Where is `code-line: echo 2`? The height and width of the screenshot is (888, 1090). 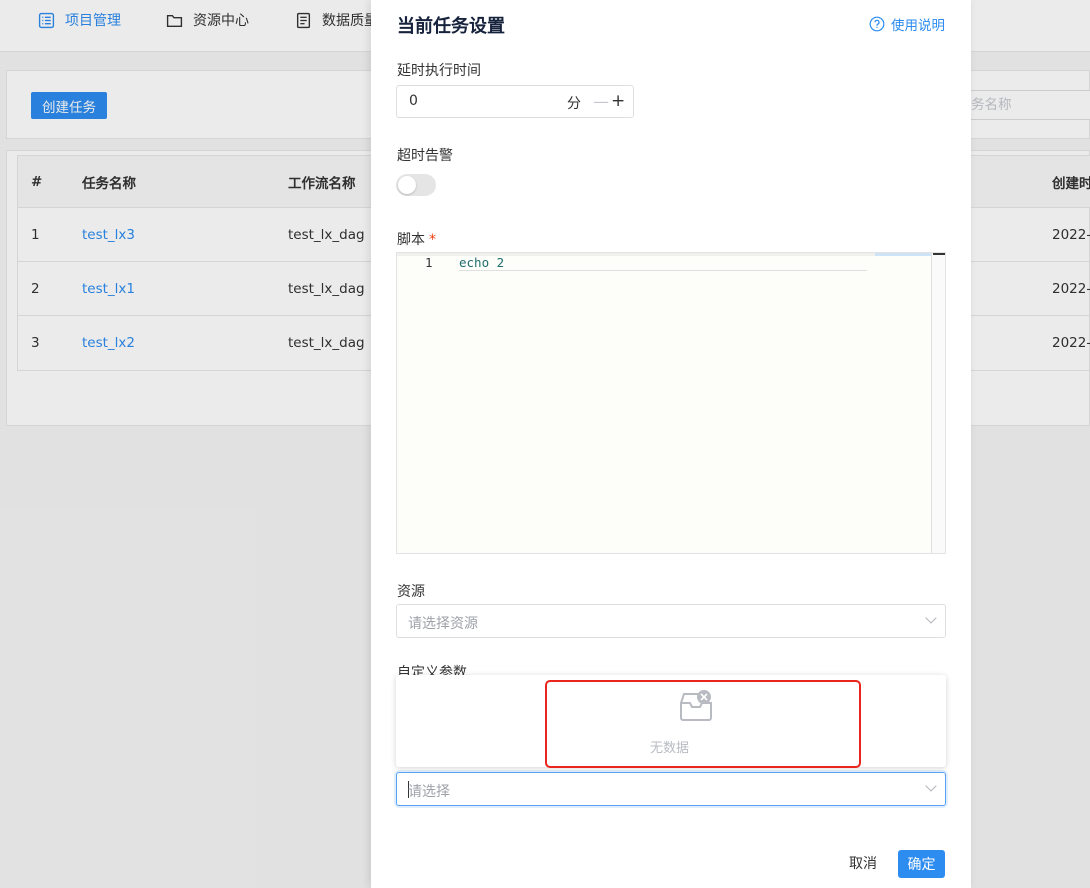
code-line: echo 2 is located at coordinates (663, 263).